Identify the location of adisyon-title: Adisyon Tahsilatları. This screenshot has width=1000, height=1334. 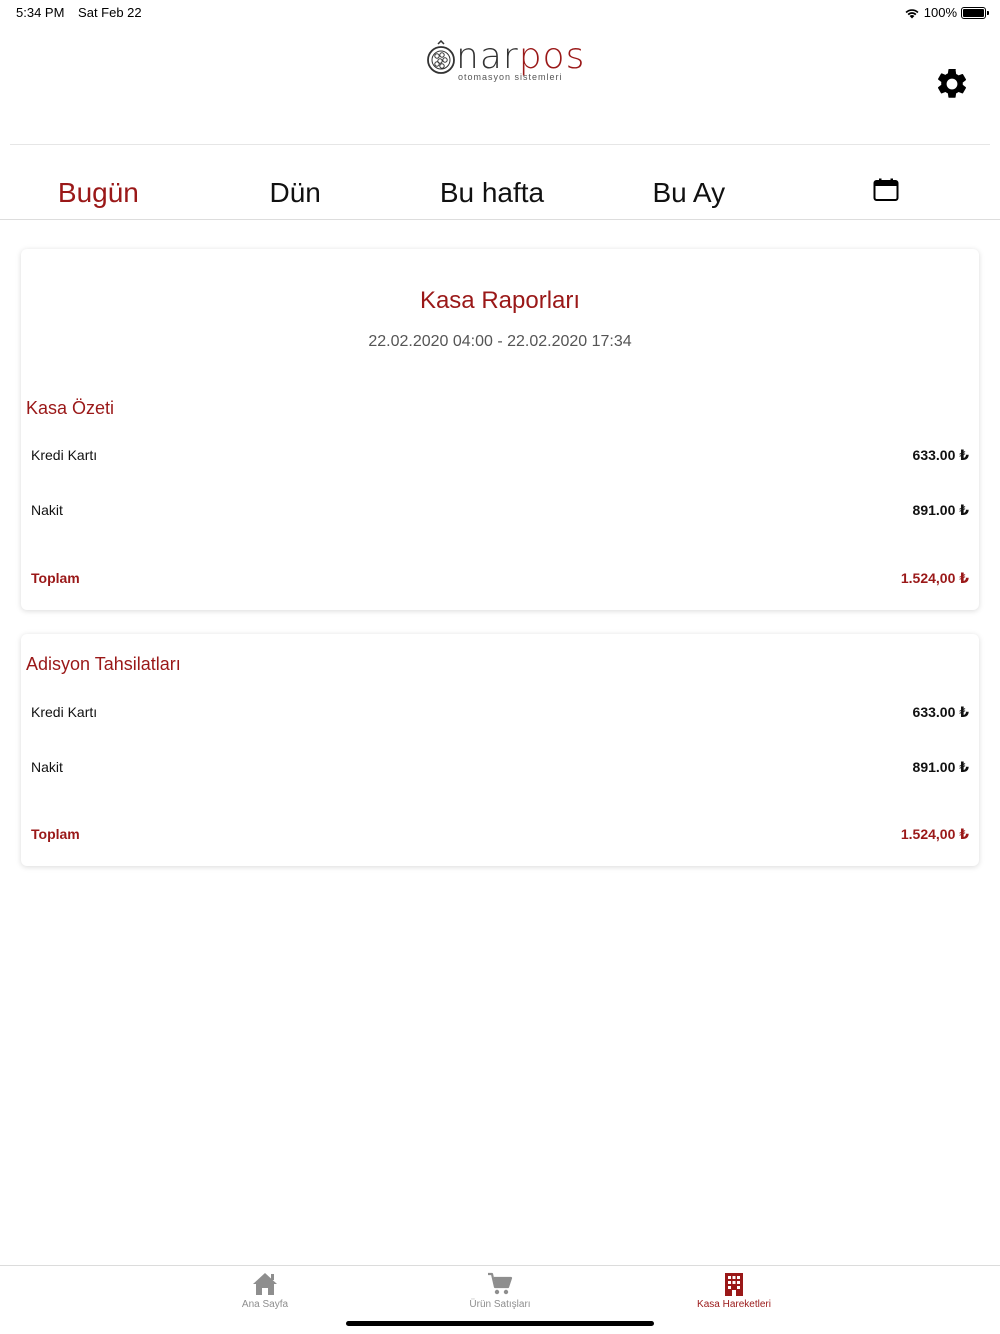
(103, 664).